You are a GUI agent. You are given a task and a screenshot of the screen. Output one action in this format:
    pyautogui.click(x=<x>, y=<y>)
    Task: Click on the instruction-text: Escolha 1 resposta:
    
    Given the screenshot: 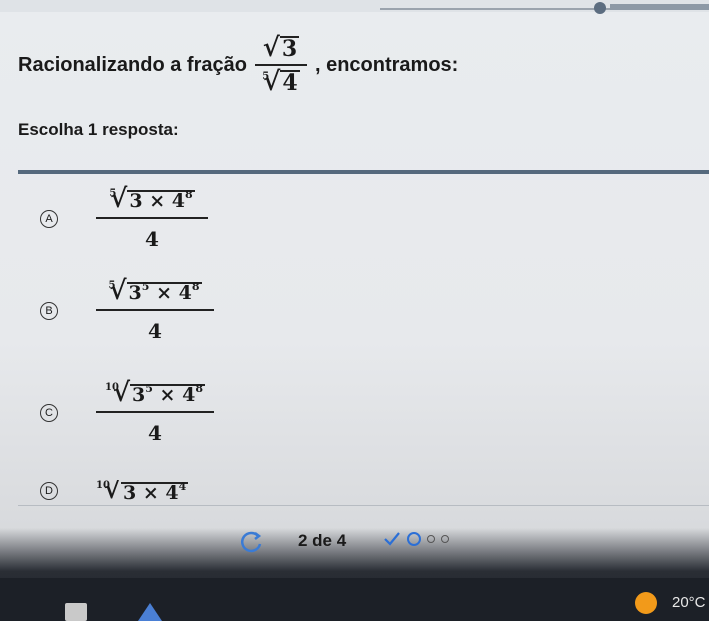 What is the action you would take?
    pyautogui.click(x=98, y=129)
    